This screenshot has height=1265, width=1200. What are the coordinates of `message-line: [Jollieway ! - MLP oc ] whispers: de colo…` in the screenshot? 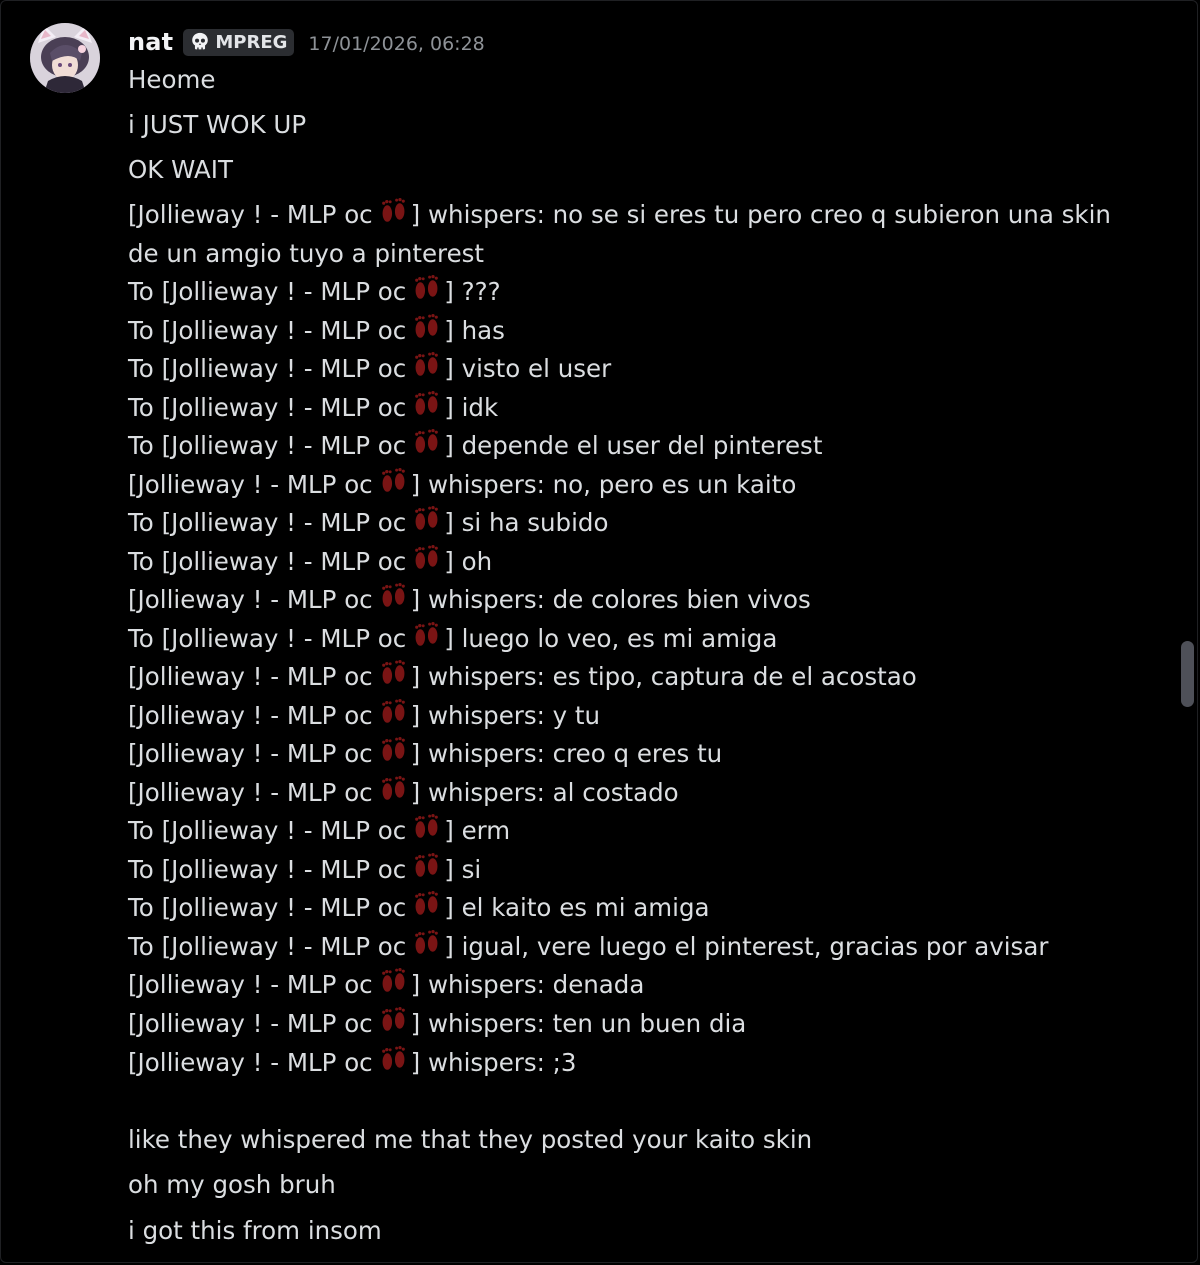 It's located at (625, 600).